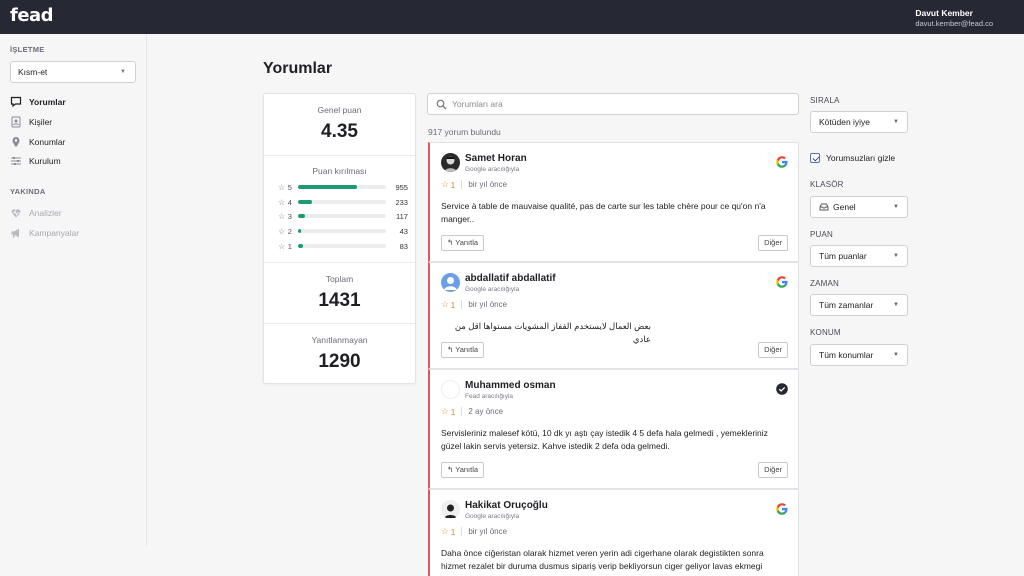  I want to click on sidebar-item-campaigns: Kampanyalar, so click(44, 233).